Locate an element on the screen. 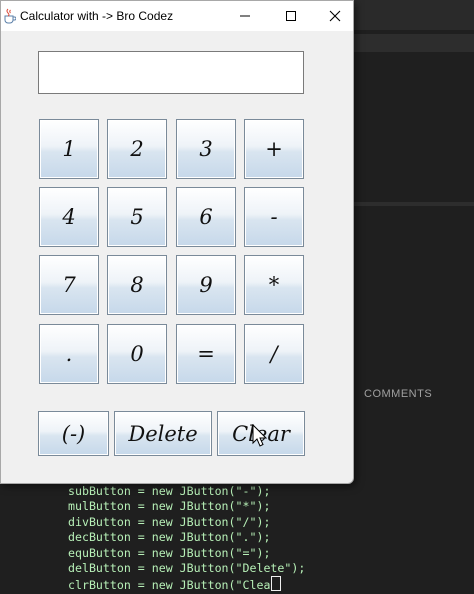 The width and height of the screenshot is (474, 594). minimize-button is located at coordinates (245, 16).